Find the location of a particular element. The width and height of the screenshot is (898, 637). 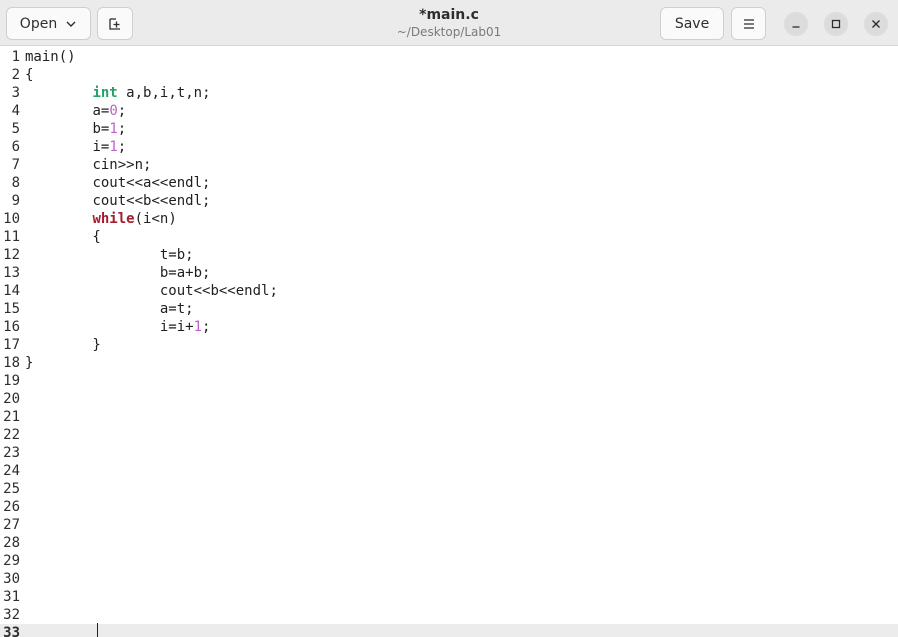

code-line: 32 is located at coordinates (449, 615).